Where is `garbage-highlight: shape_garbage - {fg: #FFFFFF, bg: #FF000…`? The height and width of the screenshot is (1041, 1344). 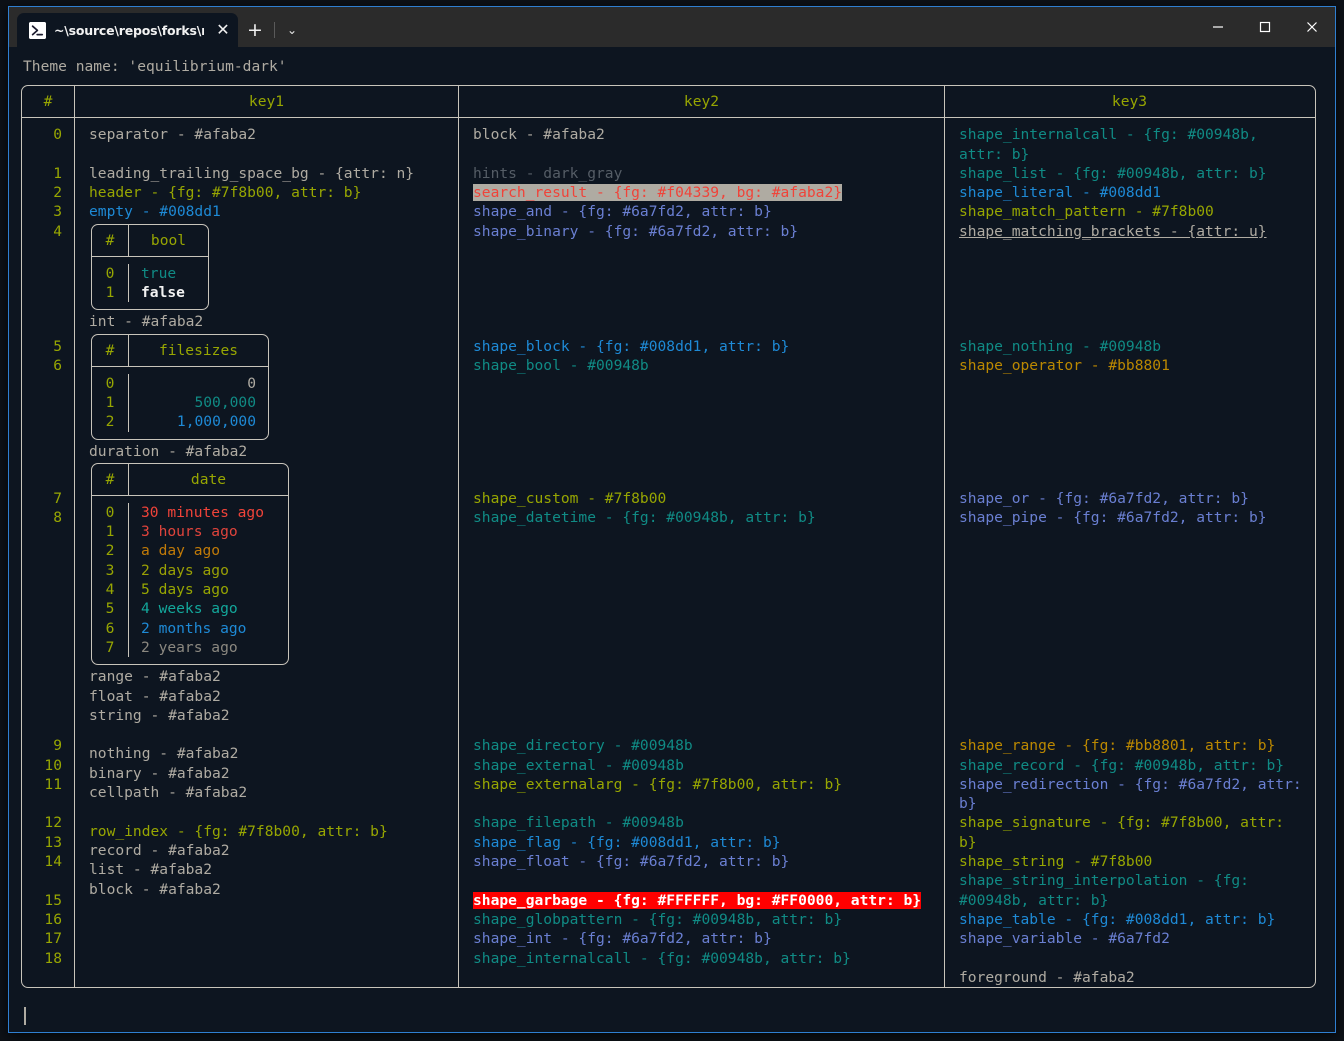 garbage-highlight: shape_garbage - {fg: #FFFFFF, bg: #FF000… is located at coordinates (697, 900).